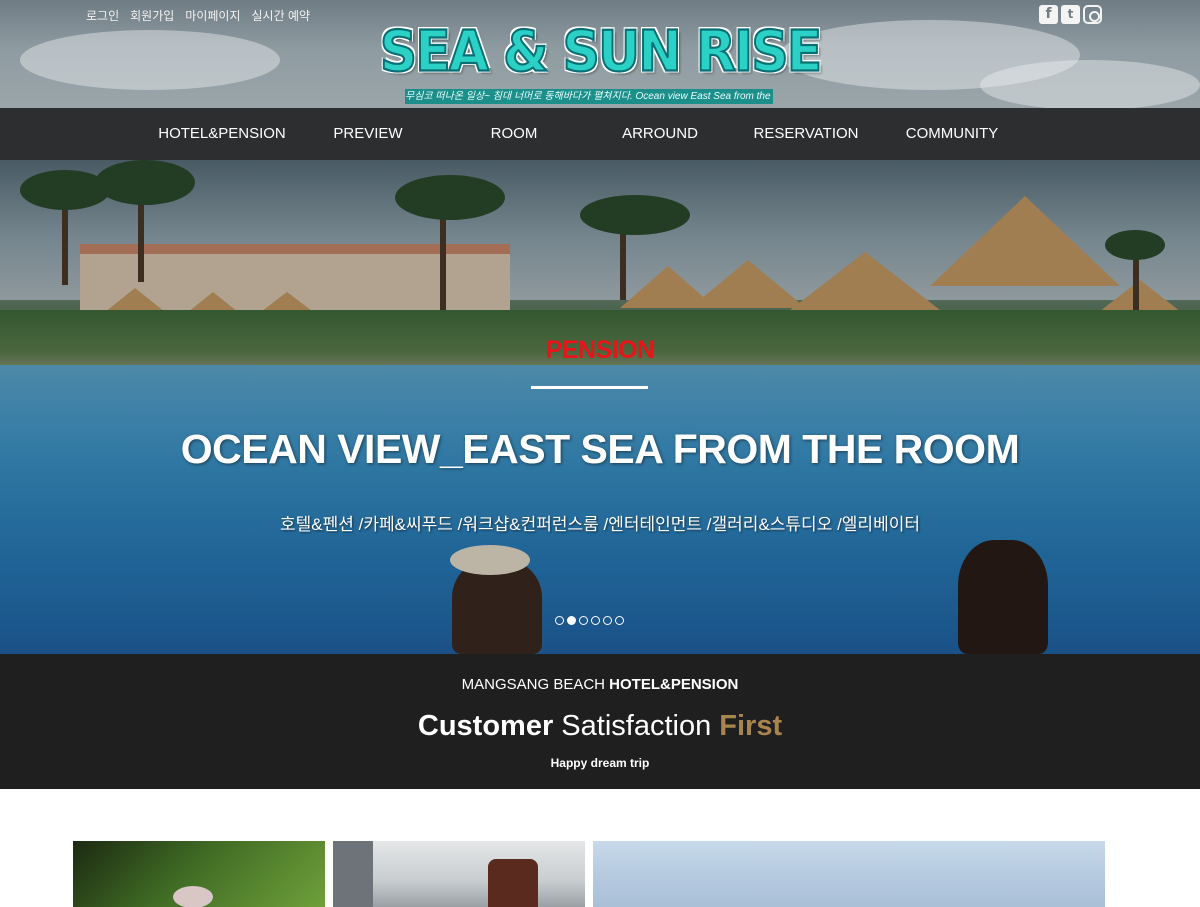 The image size is (1200, 907). I want to click on nav-room: ROOM, so click(514, 134).